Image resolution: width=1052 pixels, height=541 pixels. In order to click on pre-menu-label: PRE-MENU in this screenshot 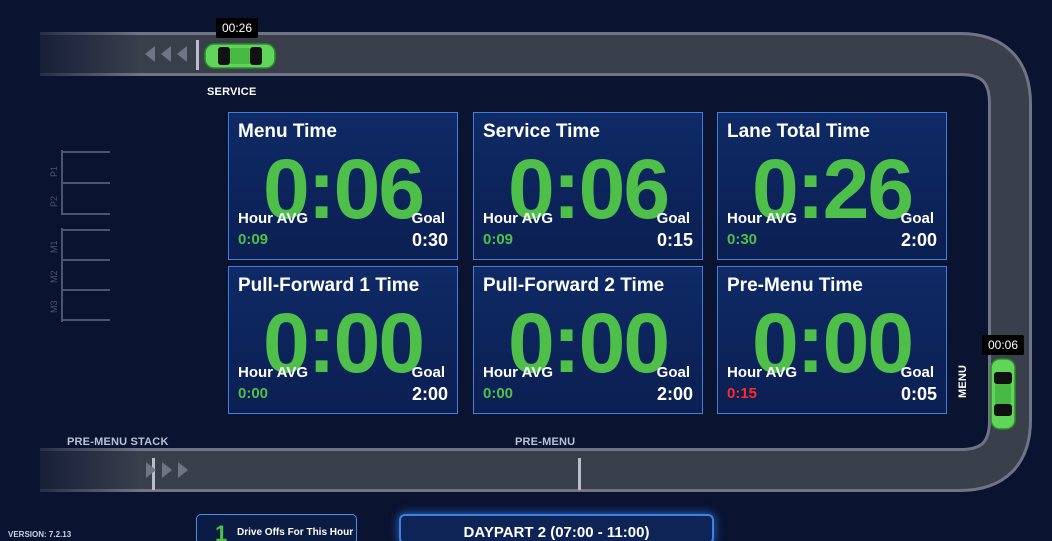, I will do `click(545, 442)`.